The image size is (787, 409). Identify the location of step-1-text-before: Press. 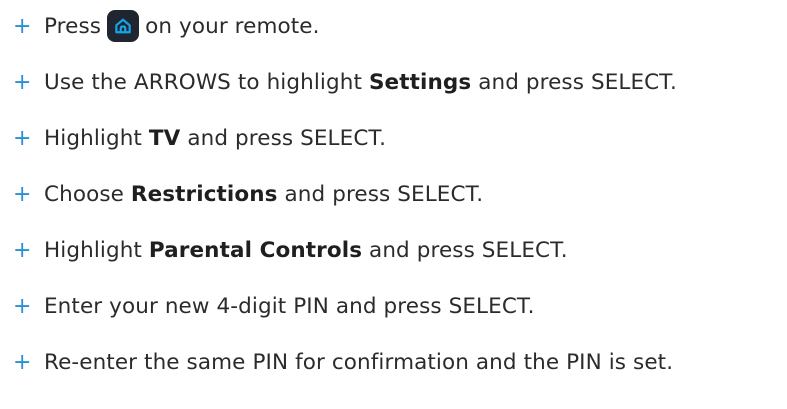
(73, 26).